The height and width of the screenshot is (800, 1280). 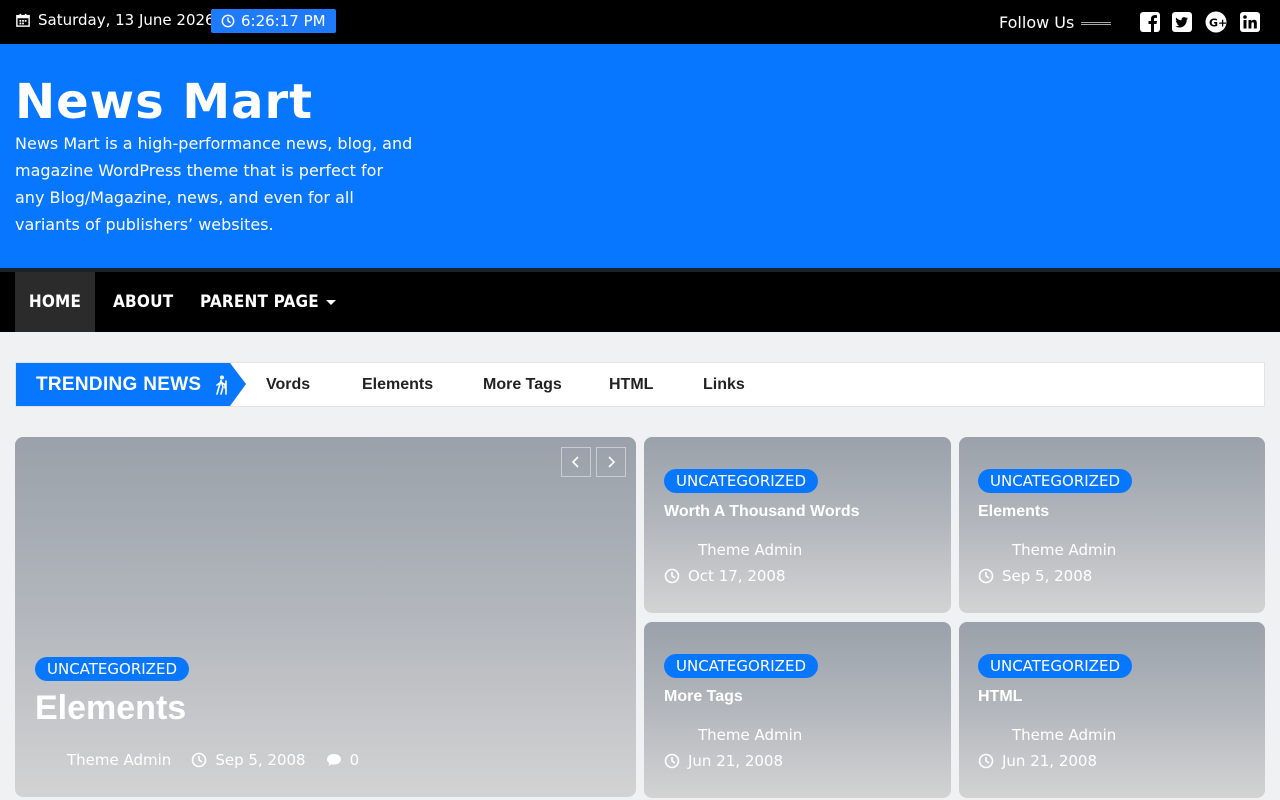 What do you see at coordinates (724, 385) in the screenshot?
I see `trending-item: Links` at bounding box center [724, 385].